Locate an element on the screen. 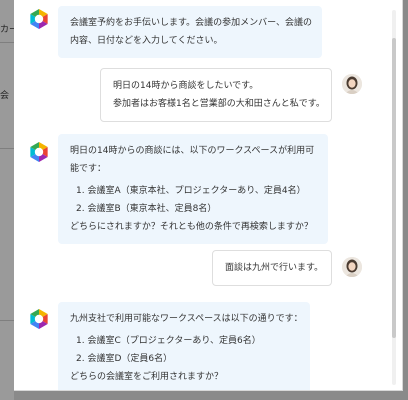 The height and width of the screenshot is (400, 408). message-line: 能です： is located at coordinates (88, 169).